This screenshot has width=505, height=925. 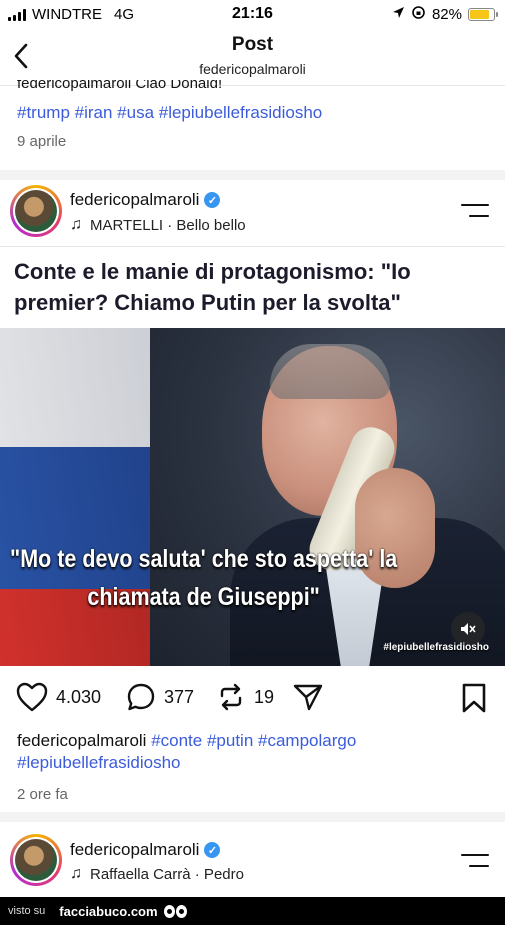 What do you see at coordinates (418, 14) in the screenshot?
I see `rotation-lock-icon` at bounding box center [418, 14].